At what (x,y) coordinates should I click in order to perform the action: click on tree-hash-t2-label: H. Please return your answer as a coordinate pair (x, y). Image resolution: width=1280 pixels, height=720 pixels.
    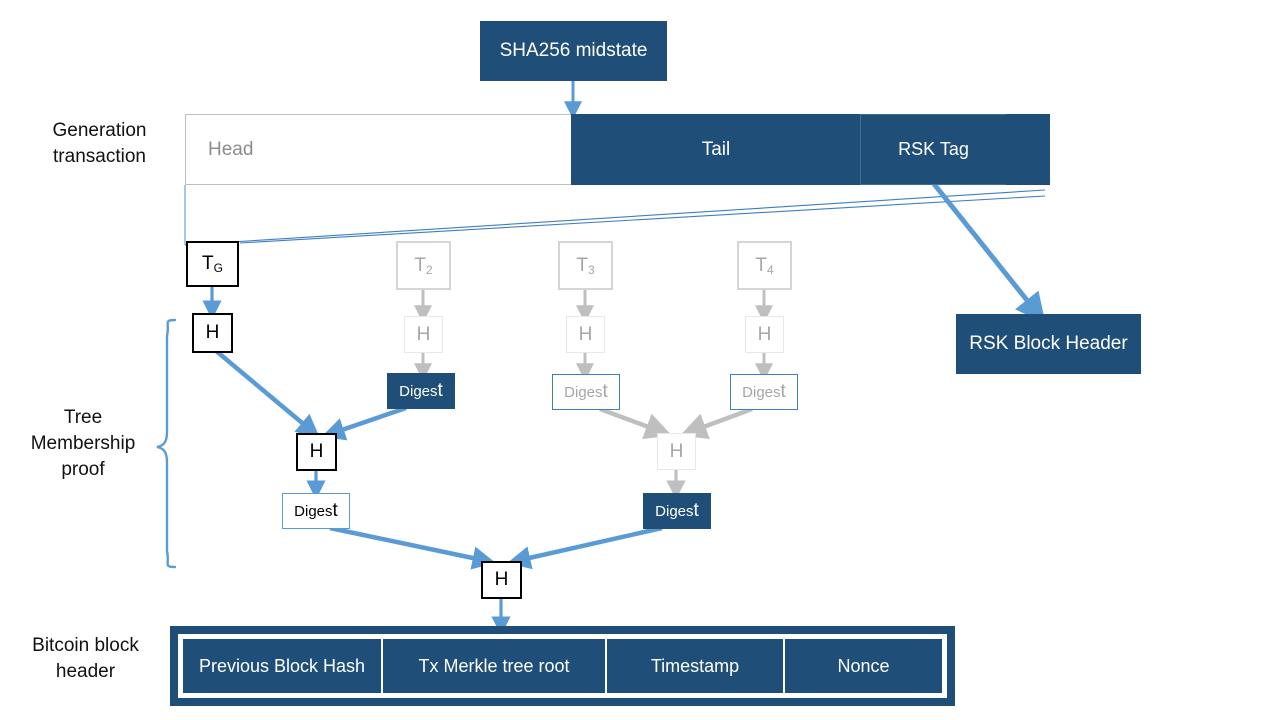
    Looking at the image, I should click on (423, 334).